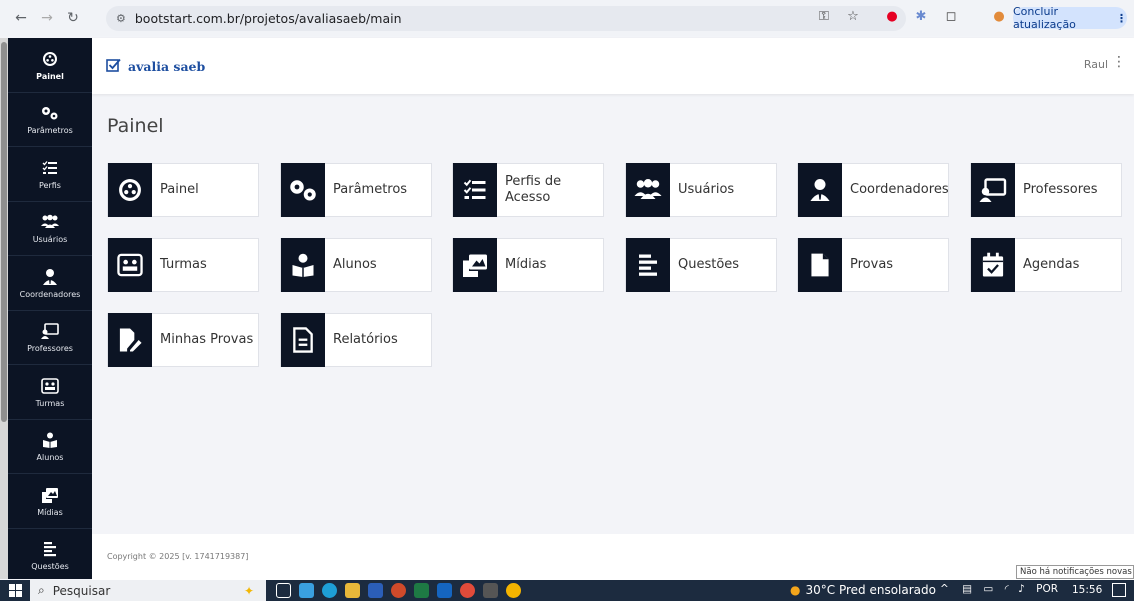 The image size is (1134, 601). What do you see at coordinates (921, 16) in the screenshot?
I see `extension-icon: ✱` at bounding box center [921, 16].